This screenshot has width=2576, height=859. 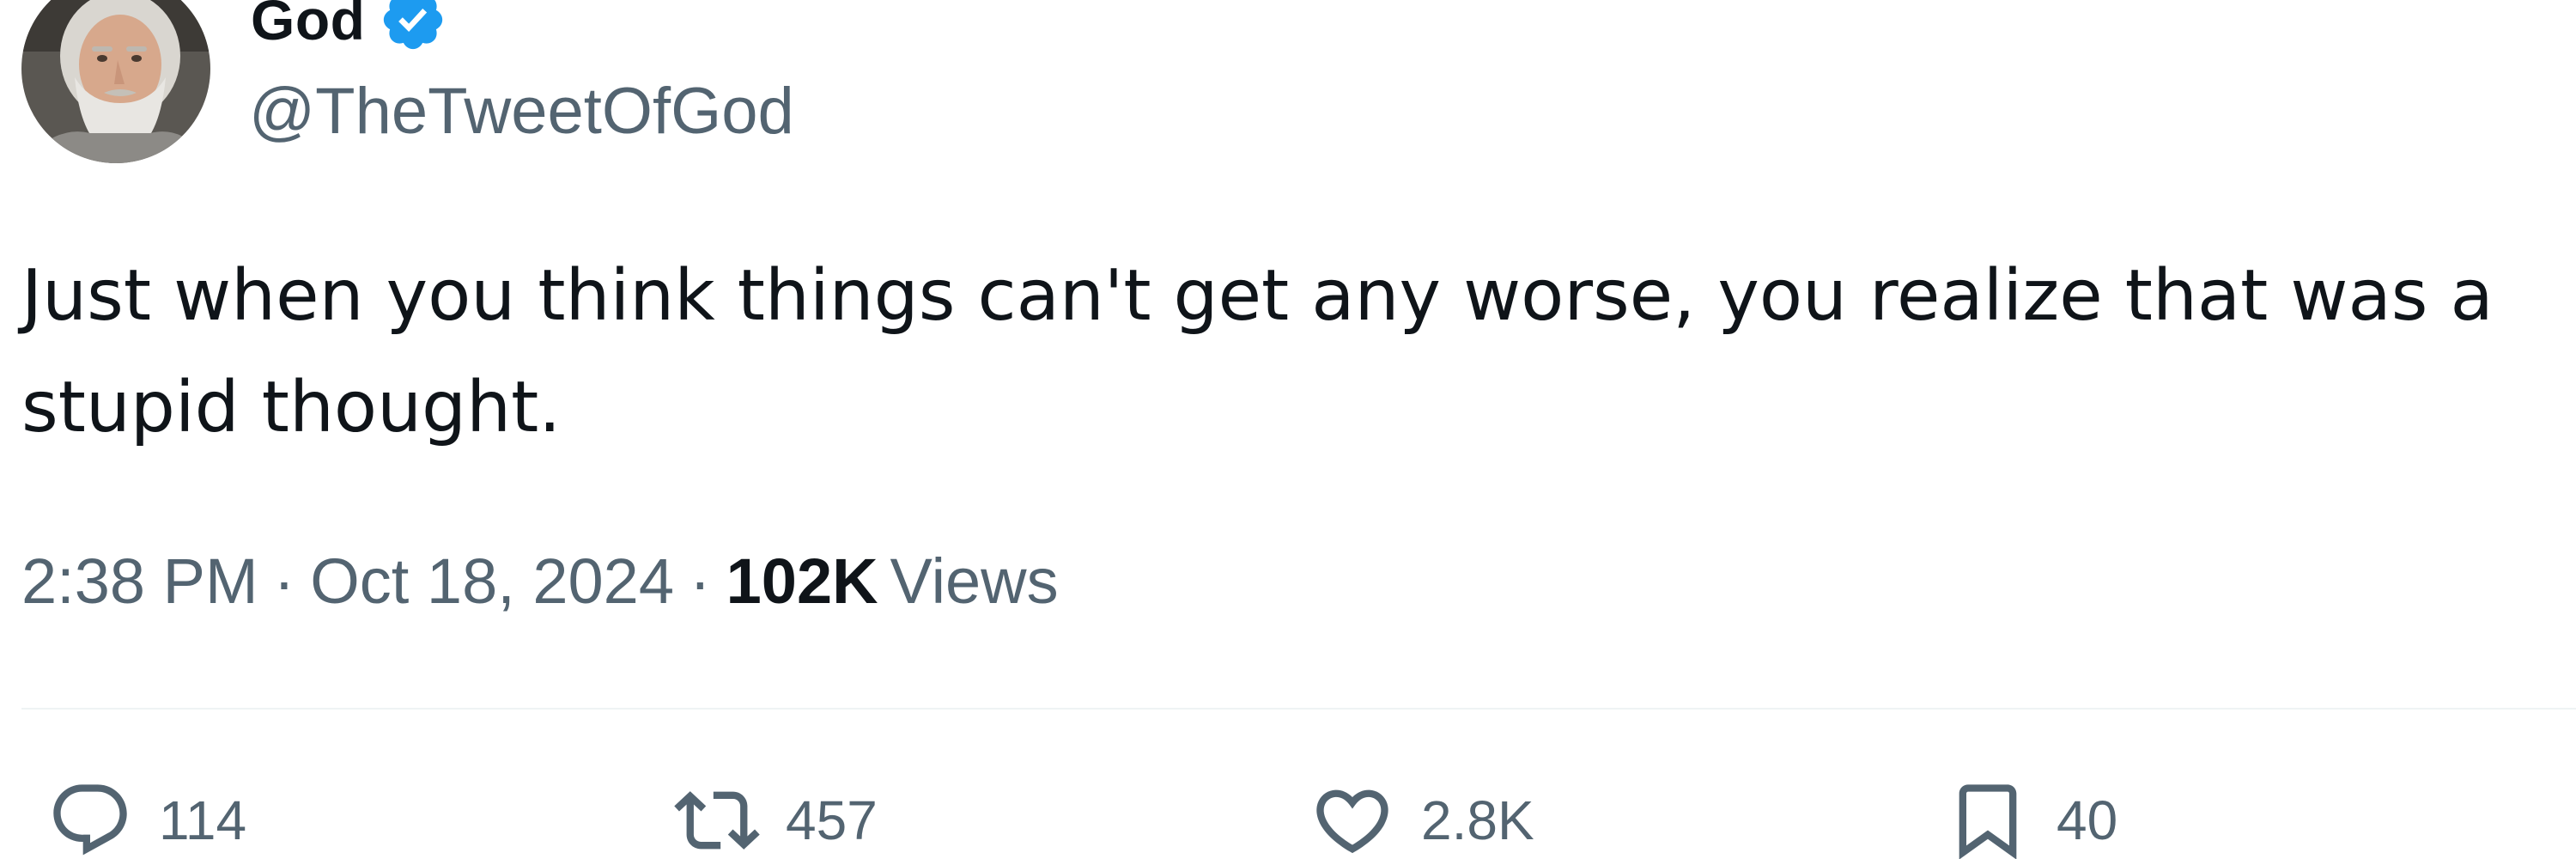 What do you see at coordinates (802, 581) in the screenshot?
I see `views-count: 102K` at bounding box center [802, 581].